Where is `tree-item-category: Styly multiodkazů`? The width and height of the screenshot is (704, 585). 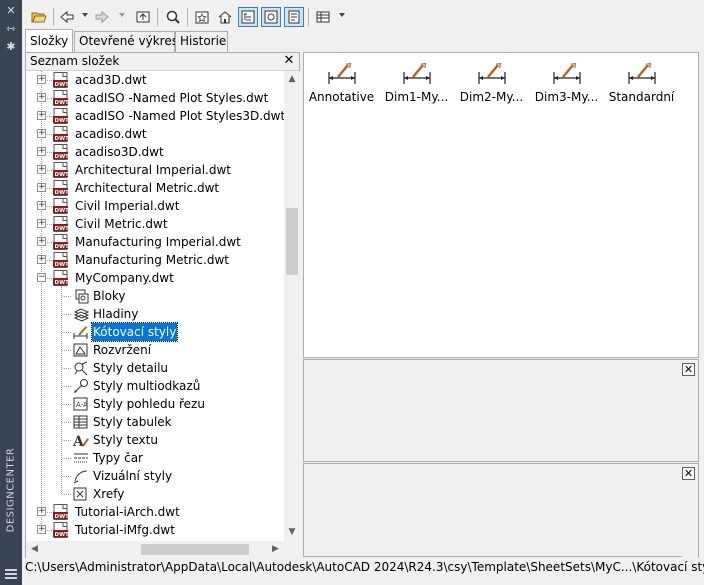
tree-item-category: Styly multiodkazů is located at coordinates (155, 386).